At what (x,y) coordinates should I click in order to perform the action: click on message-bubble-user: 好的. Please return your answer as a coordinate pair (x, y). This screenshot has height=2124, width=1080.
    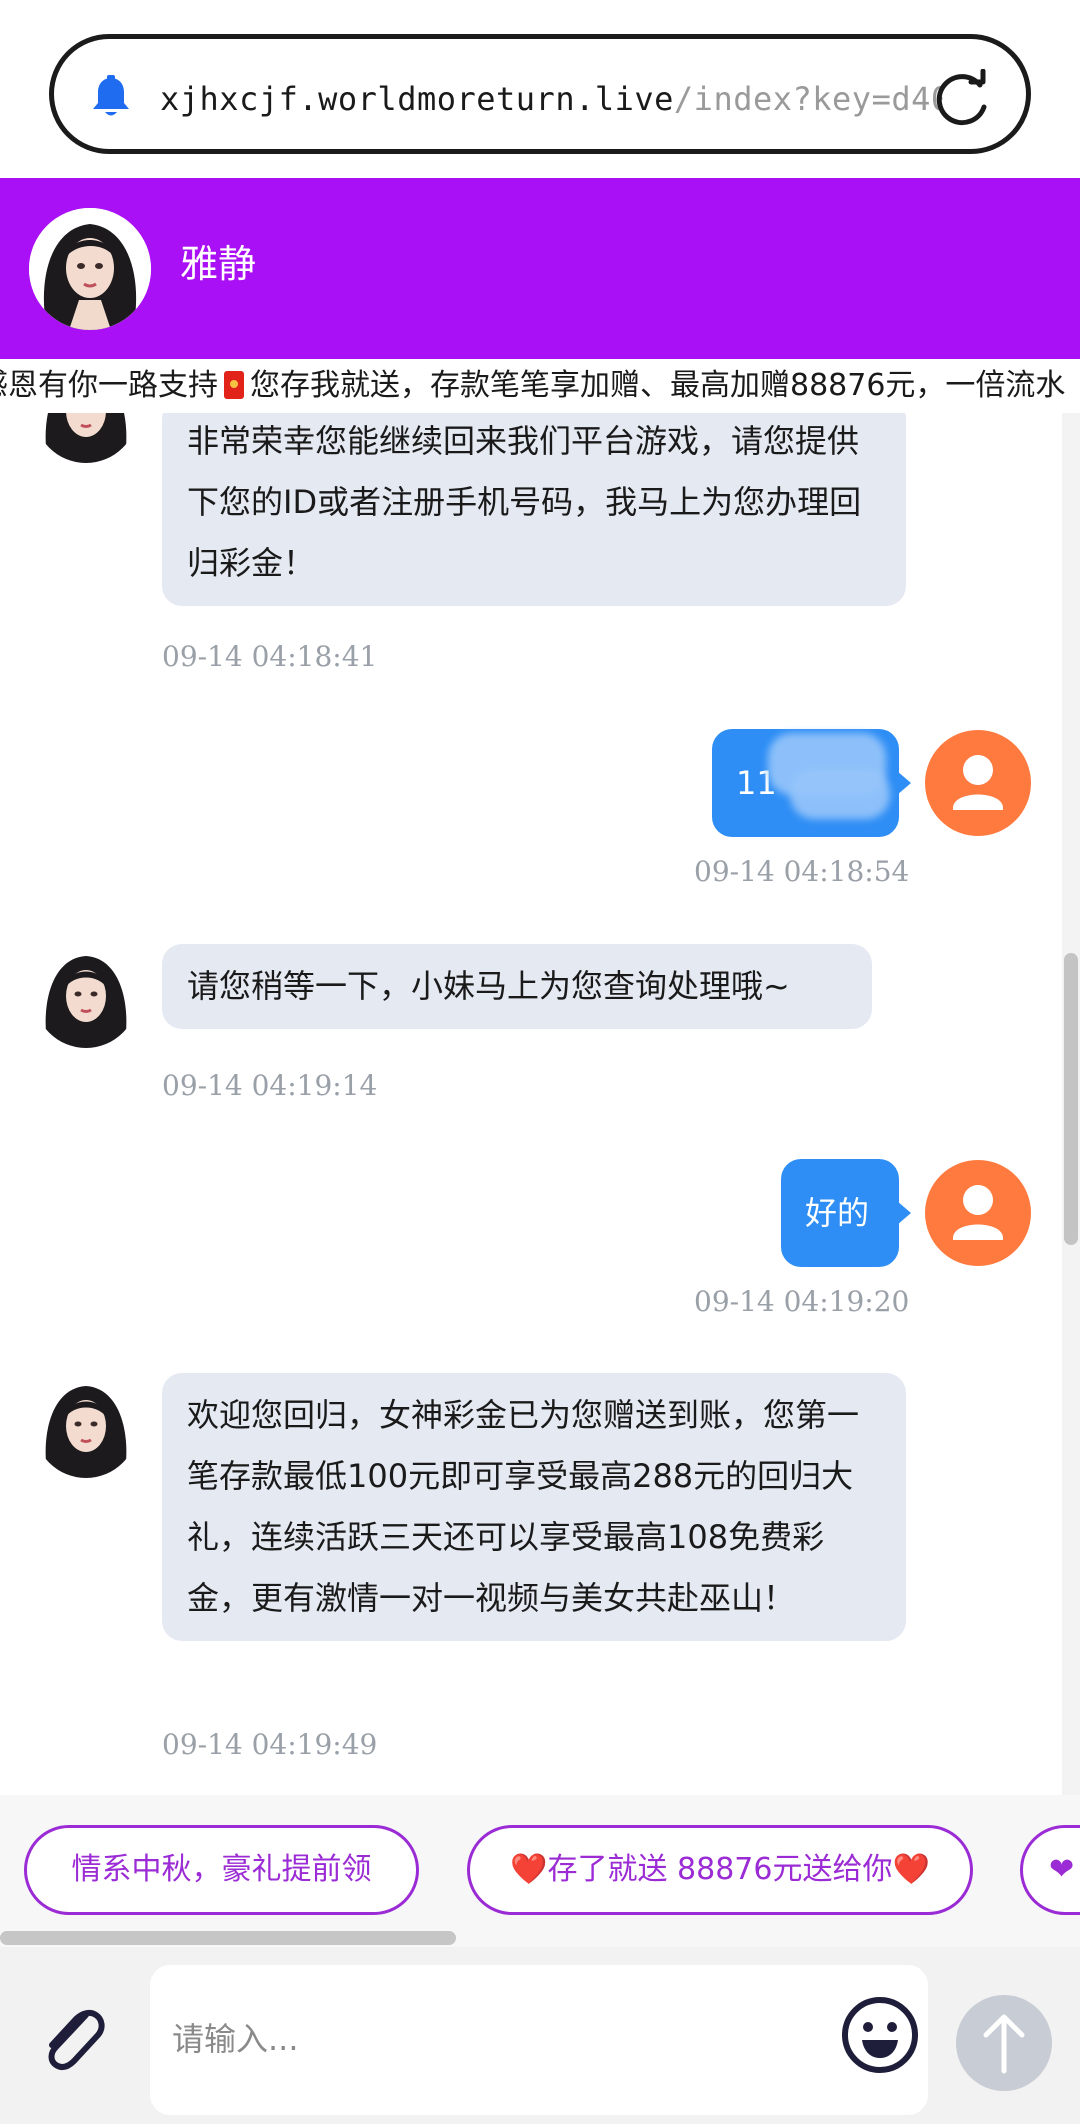
    Looking at the image, I should click on (846, 1213).